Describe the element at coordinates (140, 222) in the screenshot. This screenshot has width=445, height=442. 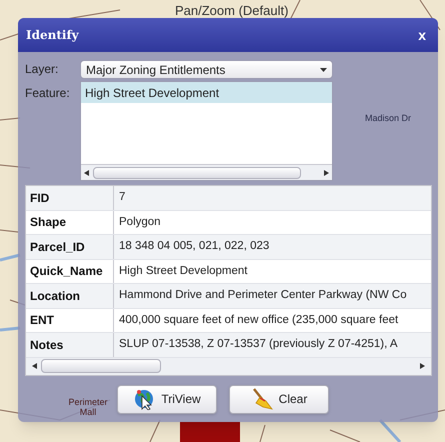
I see `field-value-cell-text: Polygon` at that location.